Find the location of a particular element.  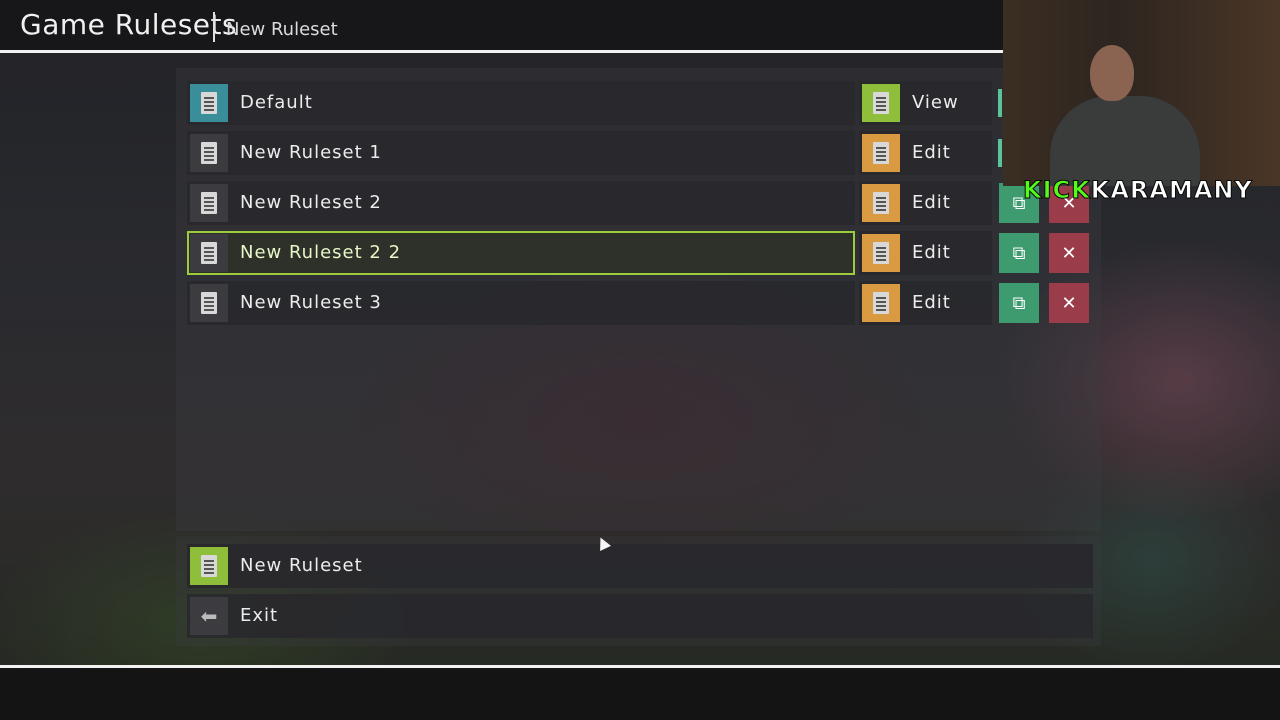

ruleset-row-default: Default is located at coordinates (521, 103).